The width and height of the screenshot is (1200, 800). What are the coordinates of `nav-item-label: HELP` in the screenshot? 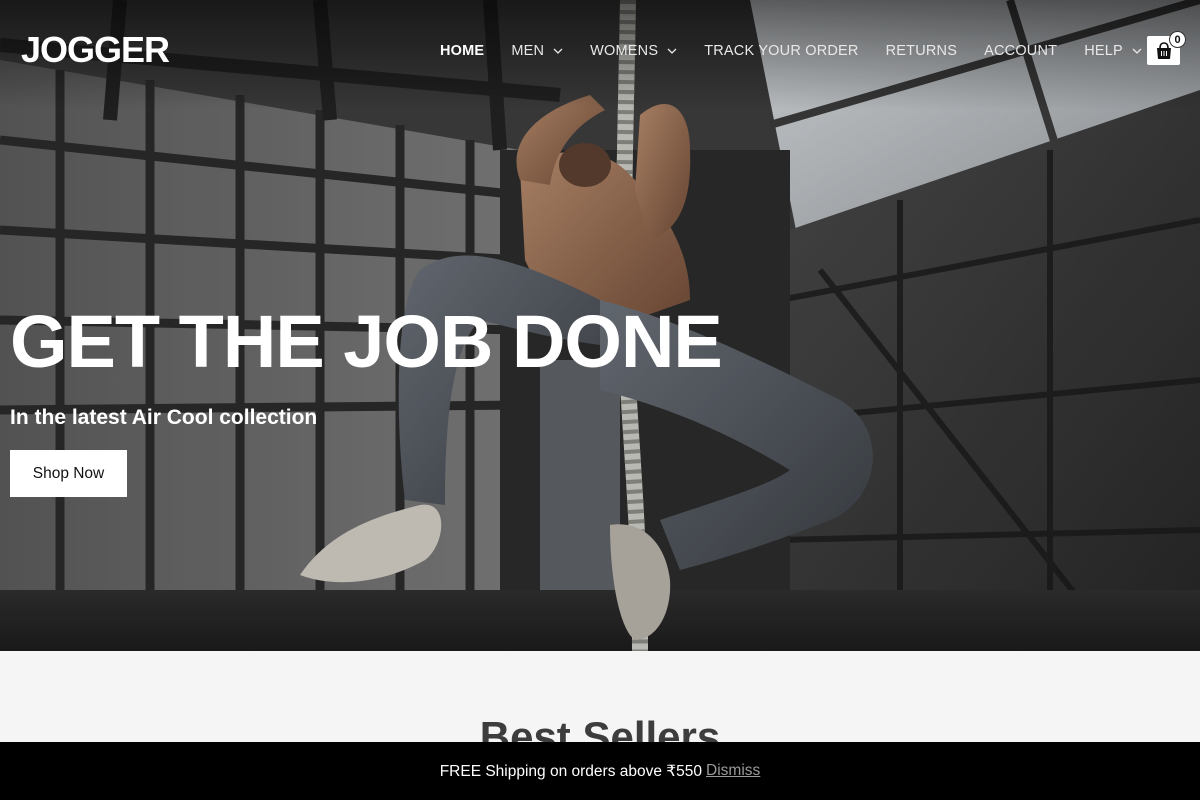 It's located at (1103, 51).